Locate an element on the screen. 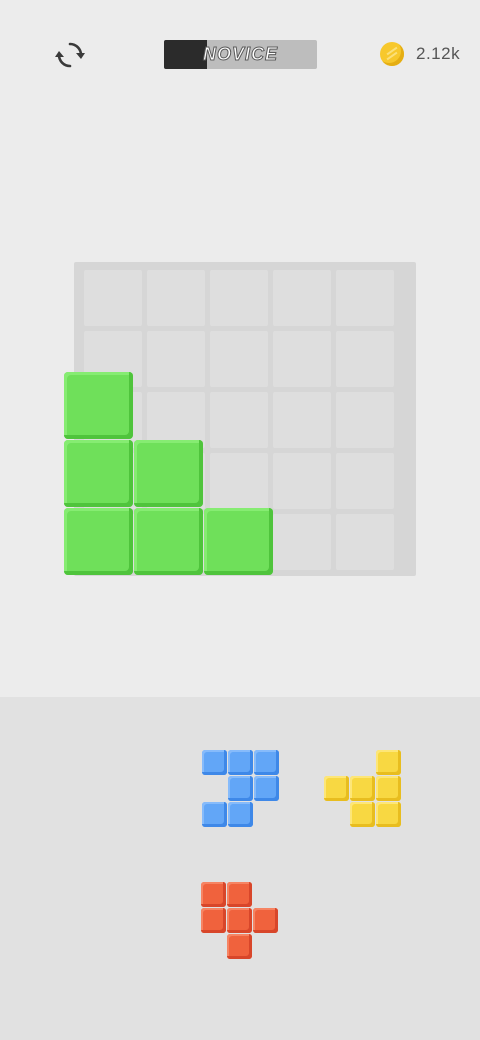 The width and height of the screenshot is (480, 1040). level-label: NOVICE is located at coordinates (240, 54).